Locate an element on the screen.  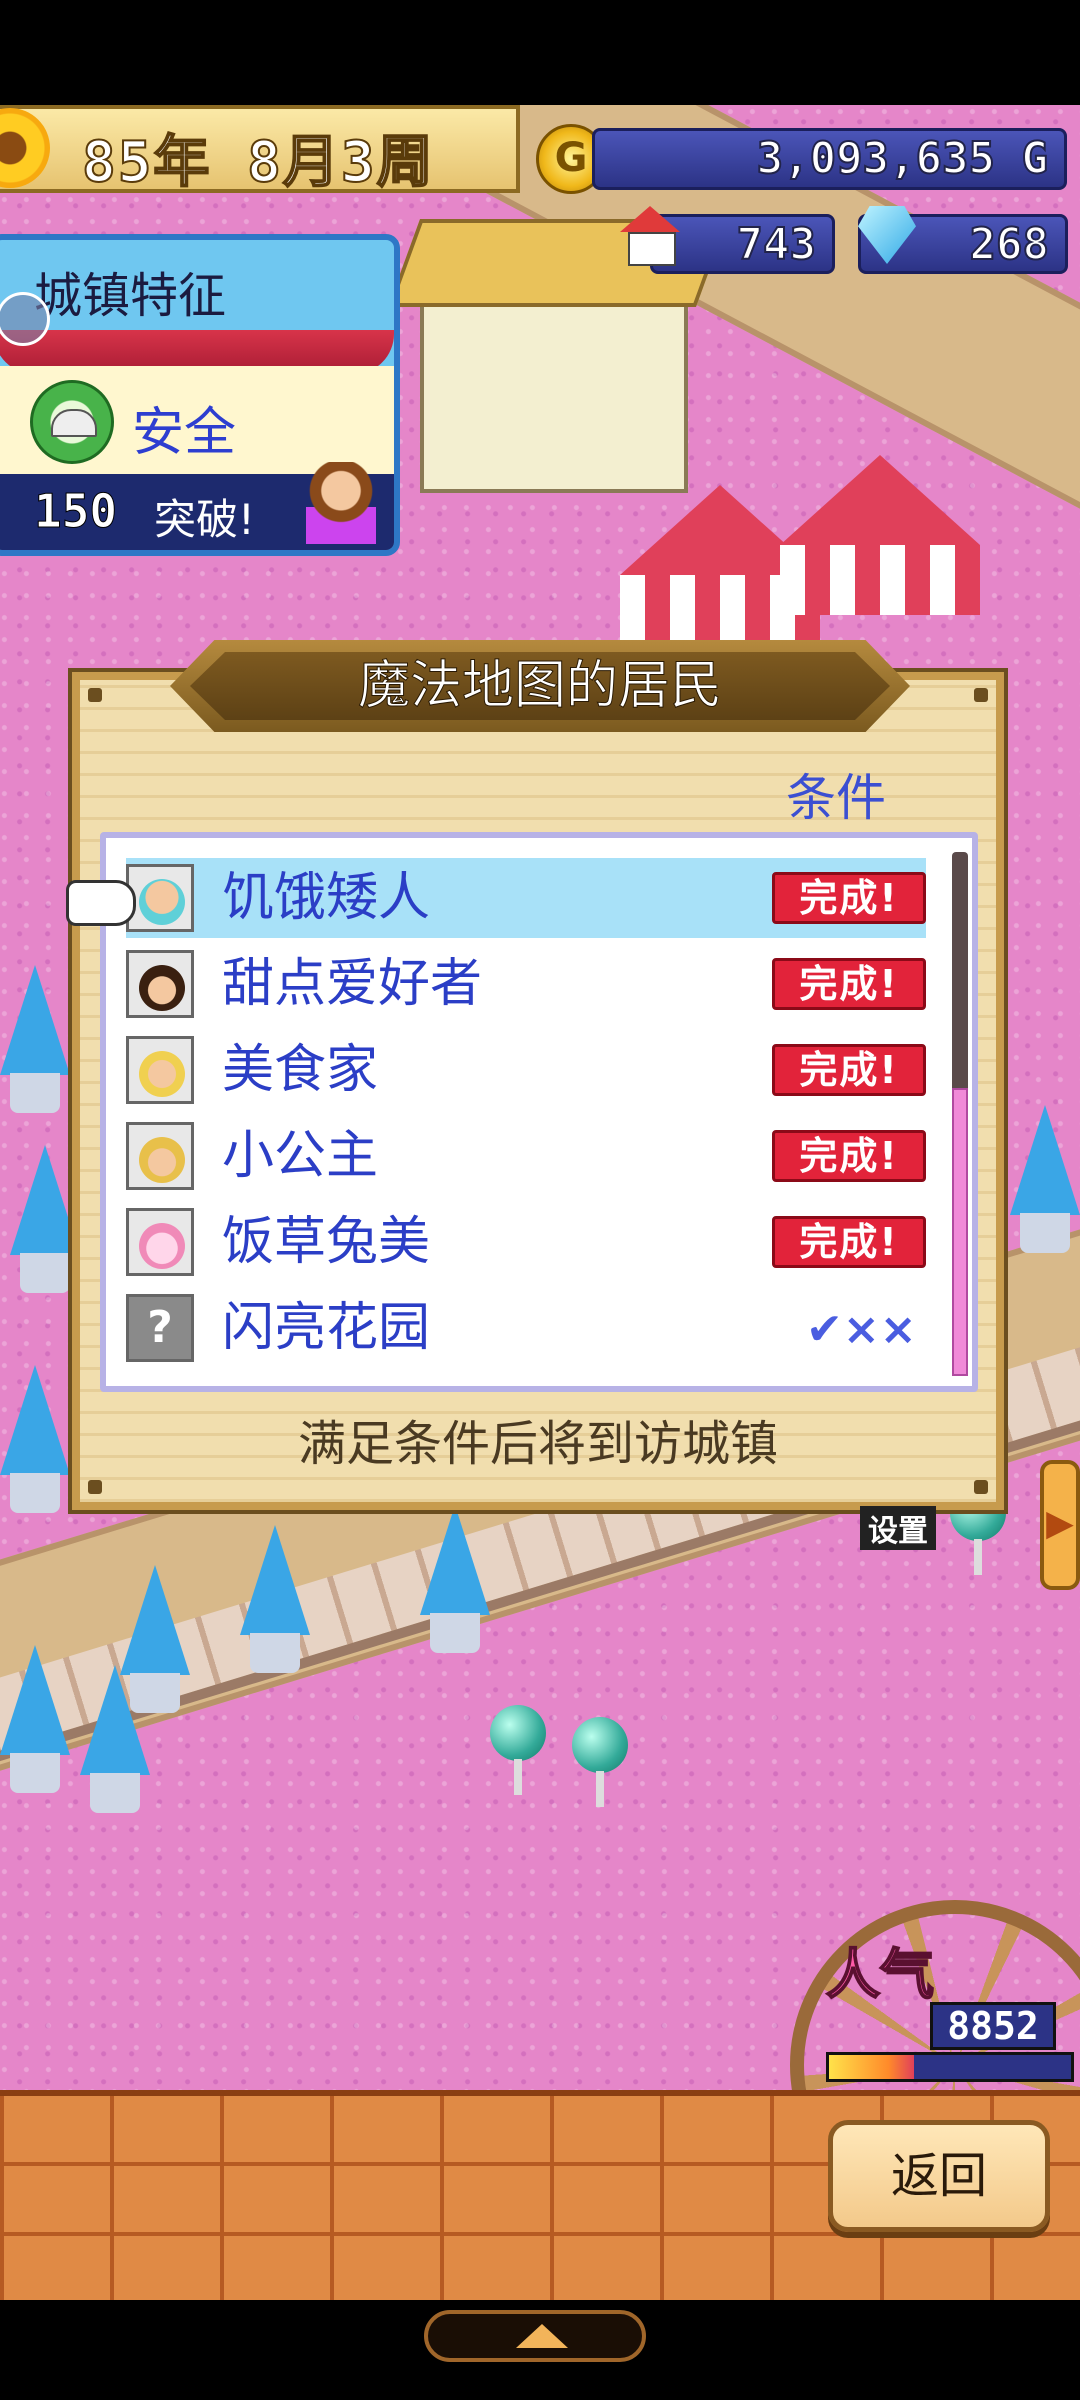
back-button: 返回 is located at coordinates (939, 2176).